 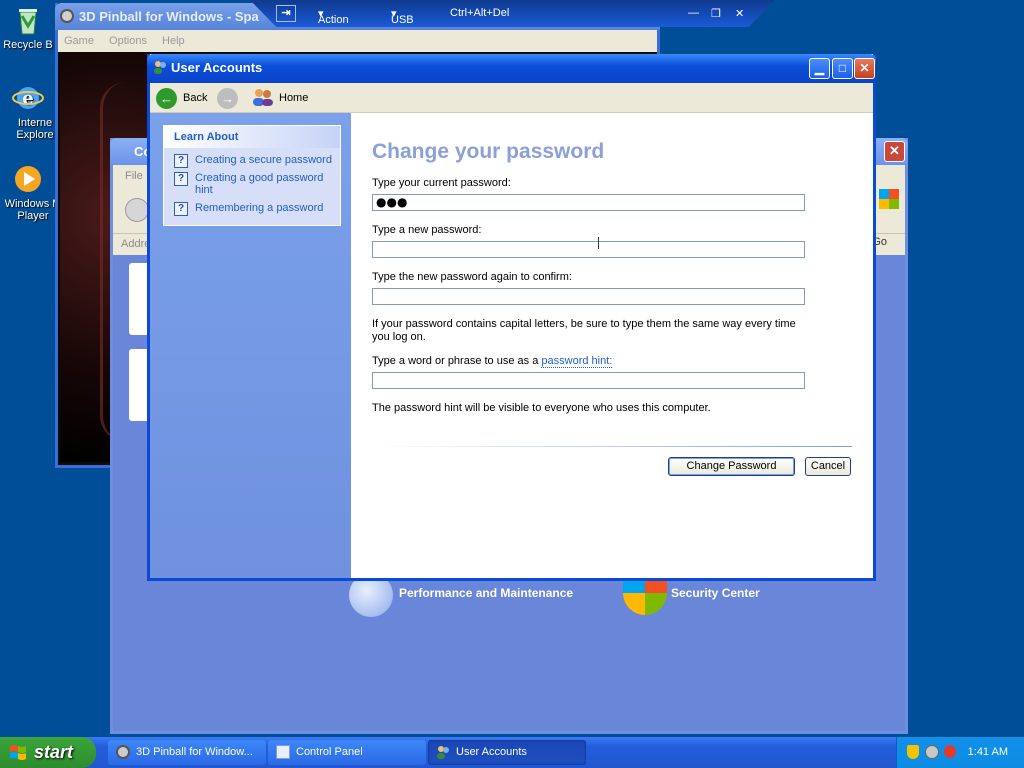 What do you see at coordinates (79, 41) in the screenshot?
I see `pinball-menu-game: Game` at bounding box center [79, 41].